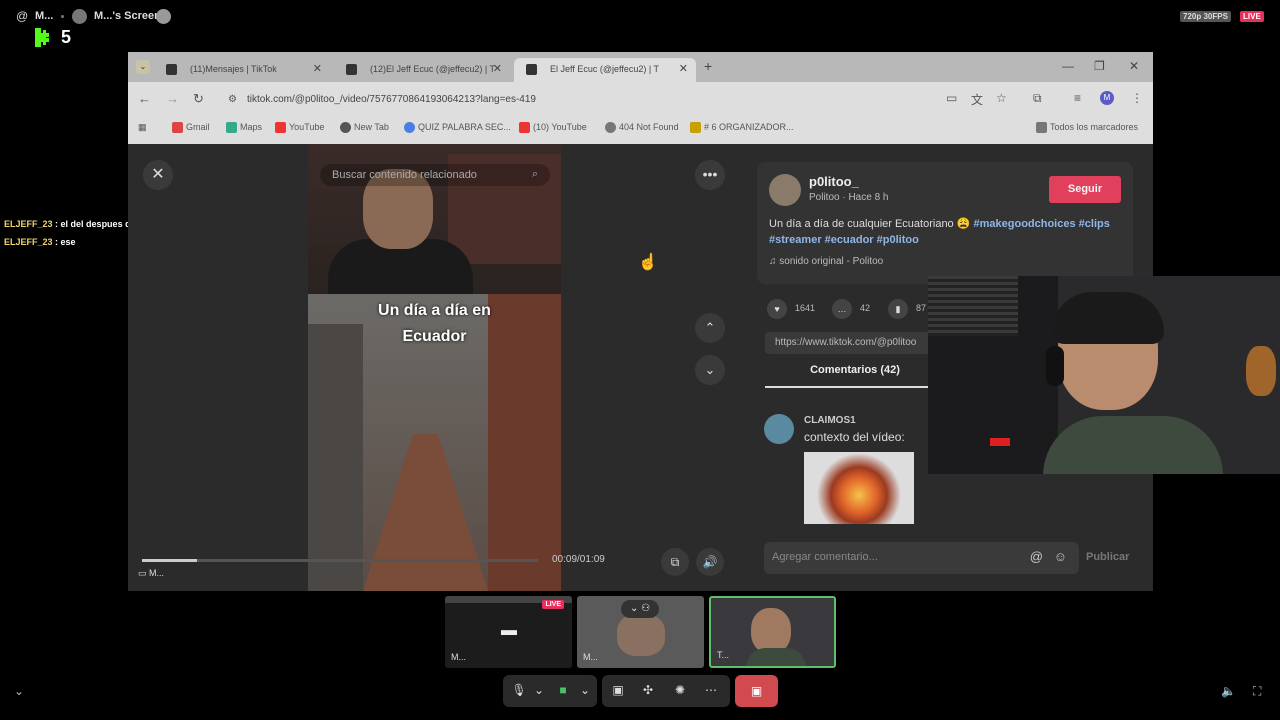  I want to click on viewer-avatar, so click(163, 16).